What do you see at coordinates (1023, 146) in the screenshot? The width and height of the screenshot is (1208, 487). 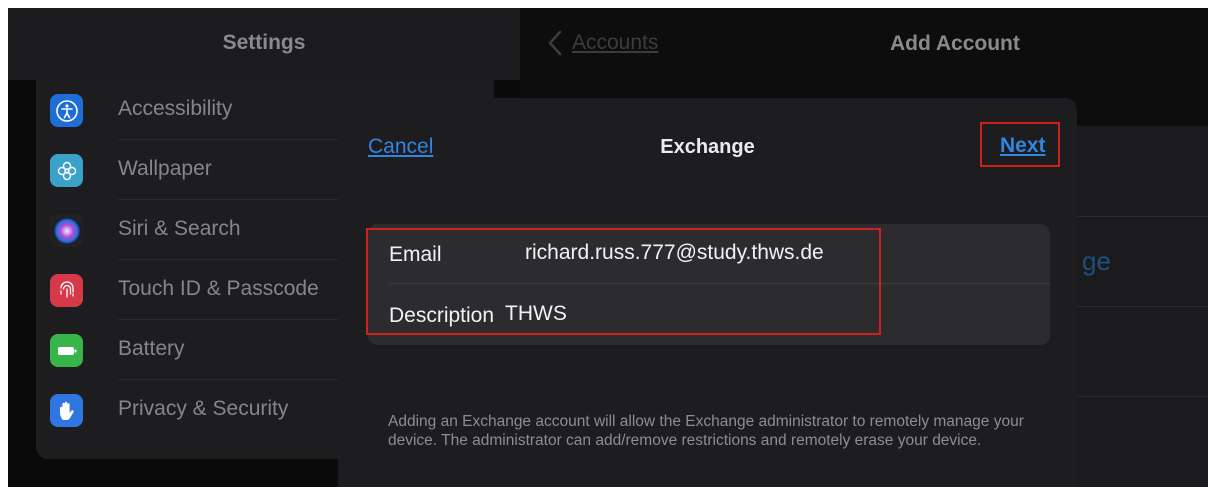 I see `next-button: Next` at bounding box center [1023, 146].